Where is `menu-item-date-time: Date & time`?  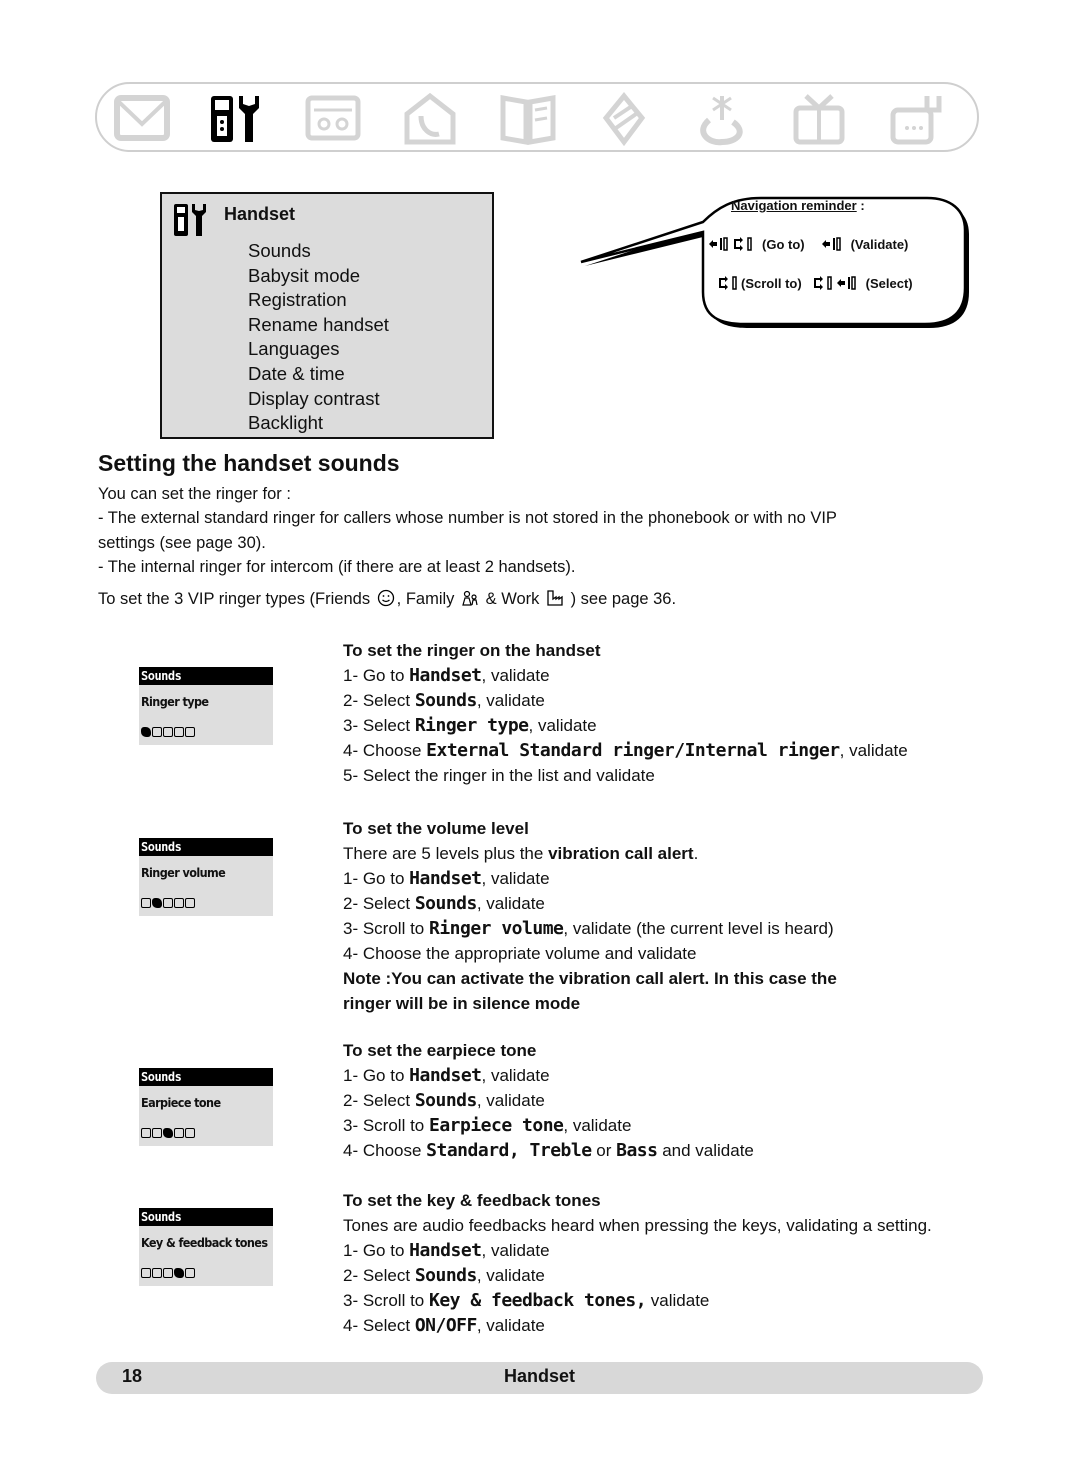
menu-item-date-time: Date & time is located at coordinates (318, 374).